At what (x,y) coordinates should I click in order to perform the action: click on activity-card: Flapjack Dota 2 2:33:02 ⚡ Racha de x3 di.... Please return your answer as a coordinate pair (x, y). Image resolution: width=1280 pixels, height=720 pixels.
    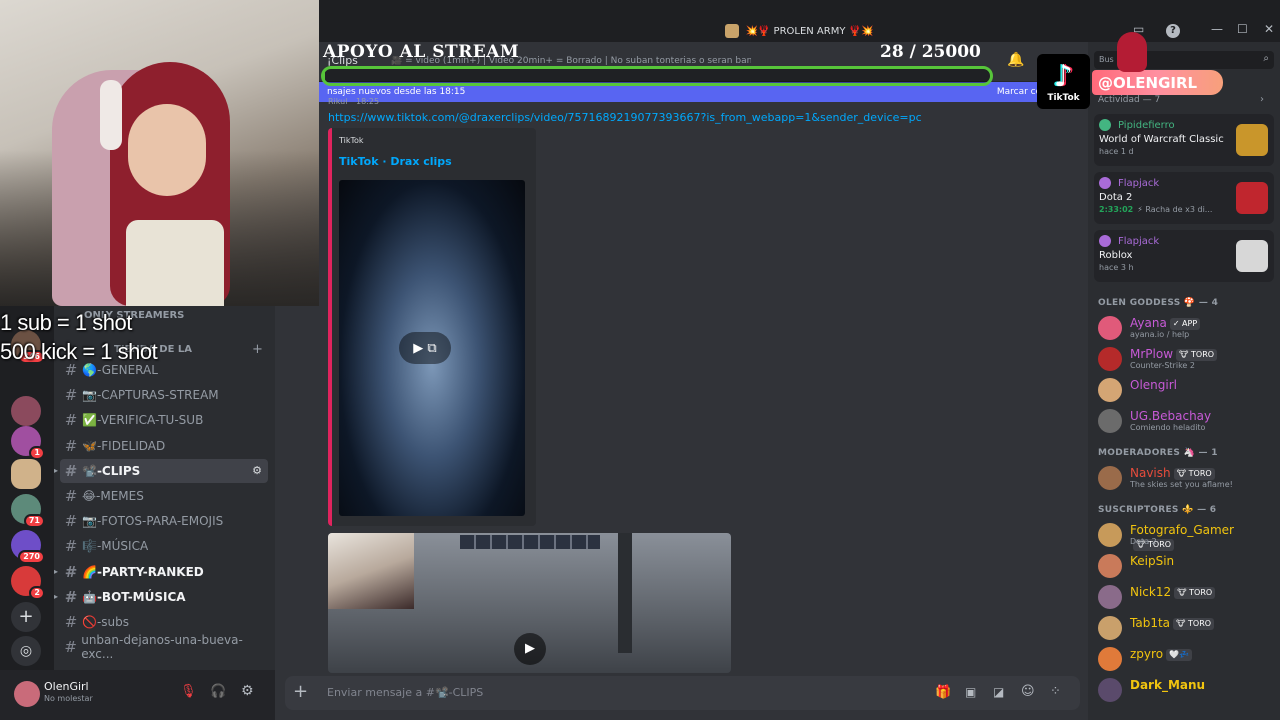
    Looking at the image, I should click on (1184, 198).